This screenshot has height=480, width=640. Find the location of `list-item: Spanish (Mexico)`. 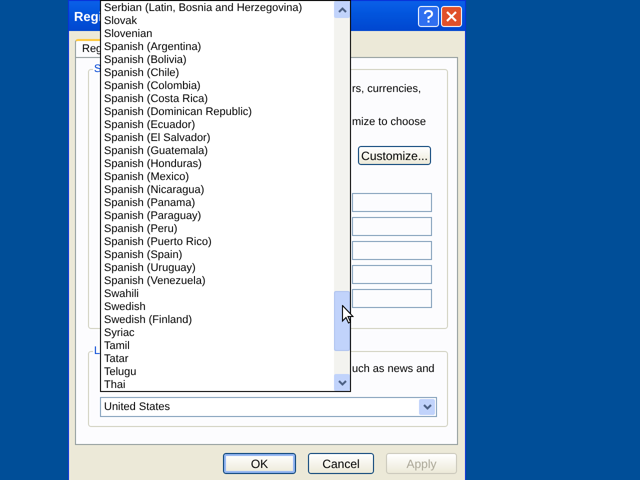

list-item: Spanish (Mexico) is located at coordinates (146, 177).